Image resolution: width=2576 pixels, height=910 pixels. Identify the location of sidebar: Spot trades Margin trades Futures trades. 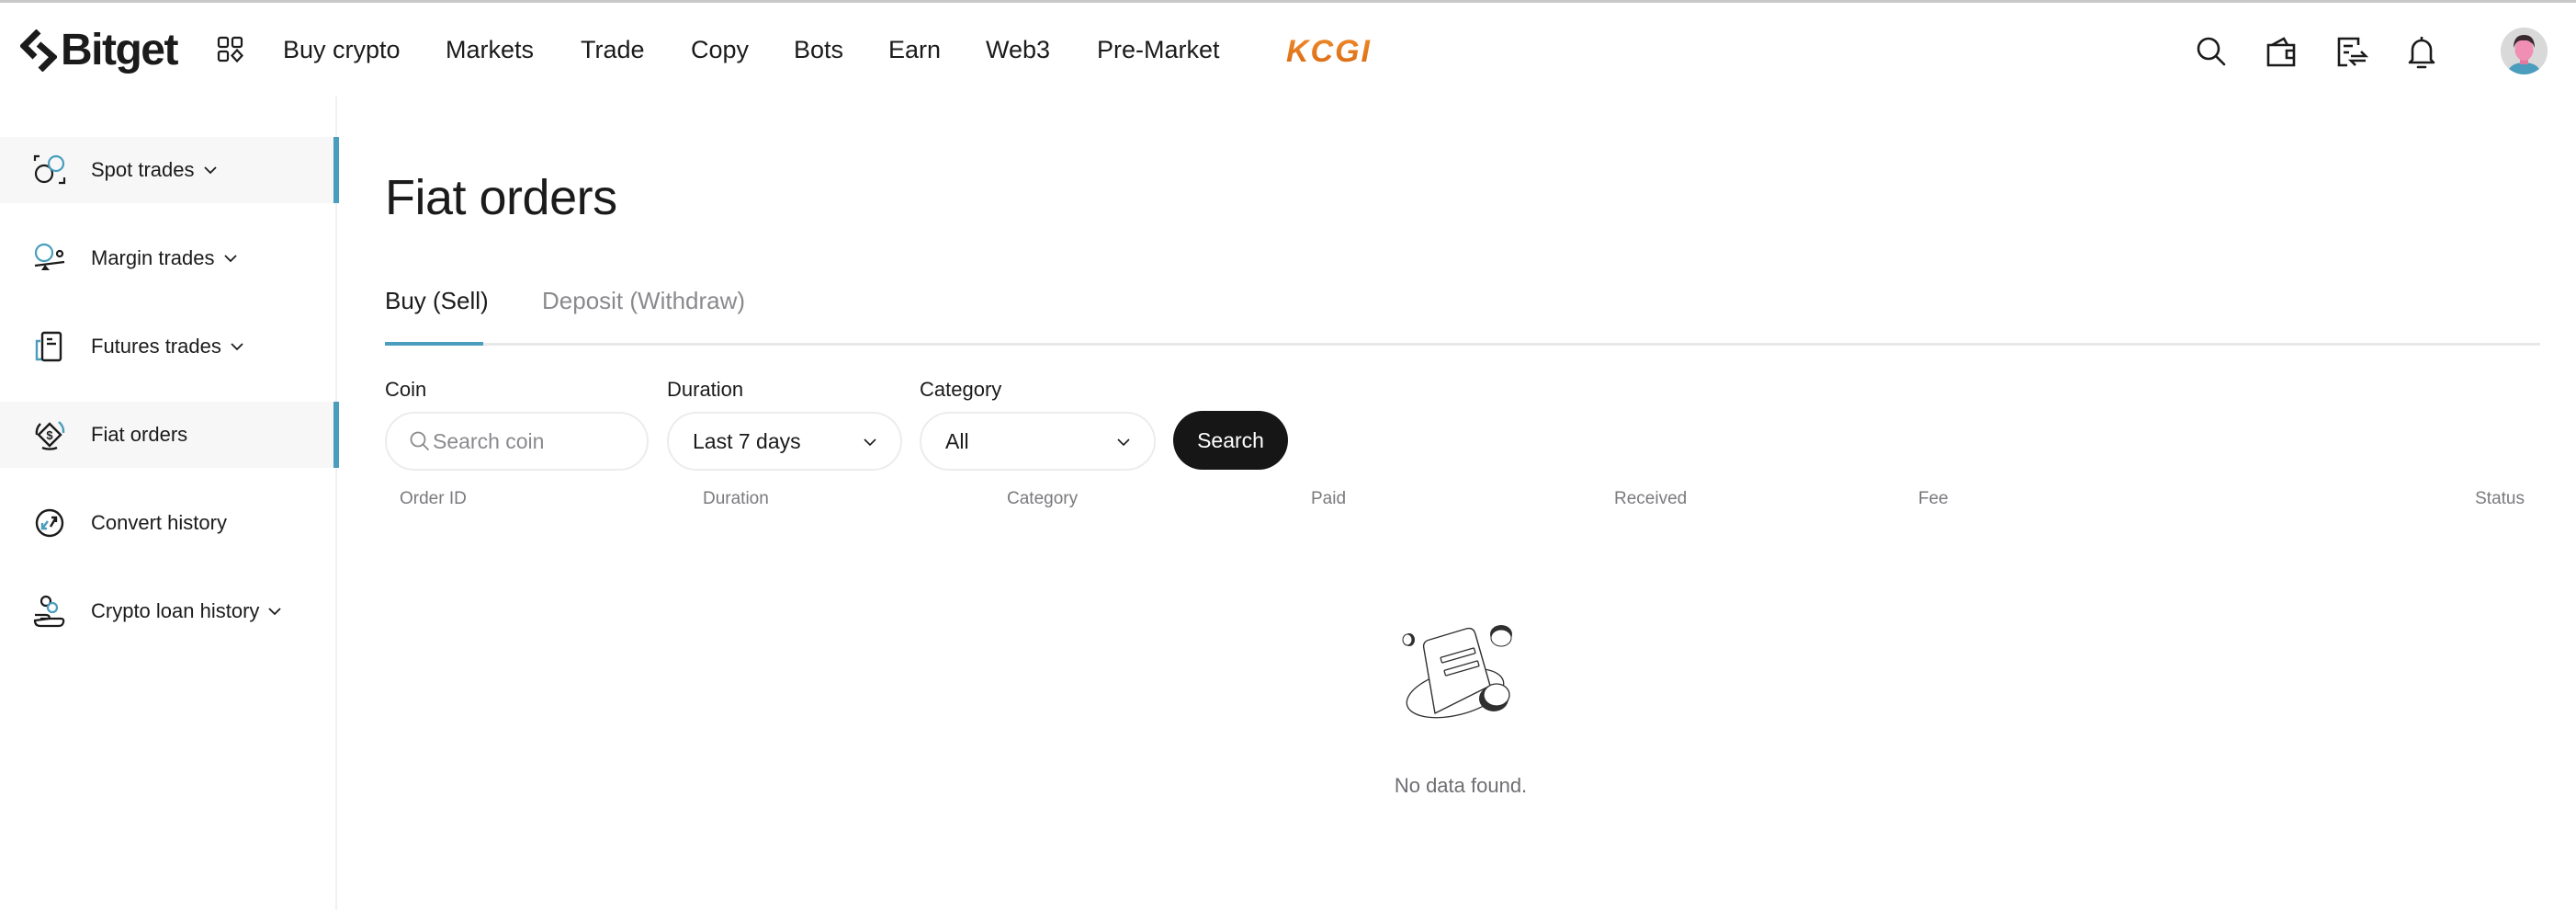
(169, 503).